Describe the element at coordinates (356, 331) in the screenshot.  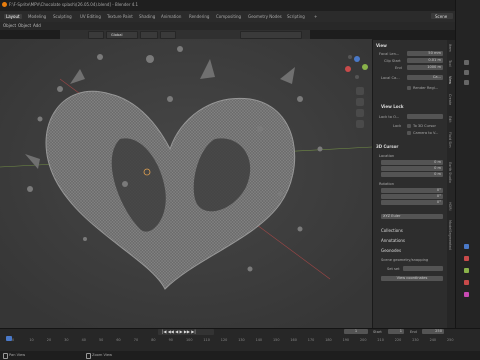
I see `current-frame-field: 1` at that location.